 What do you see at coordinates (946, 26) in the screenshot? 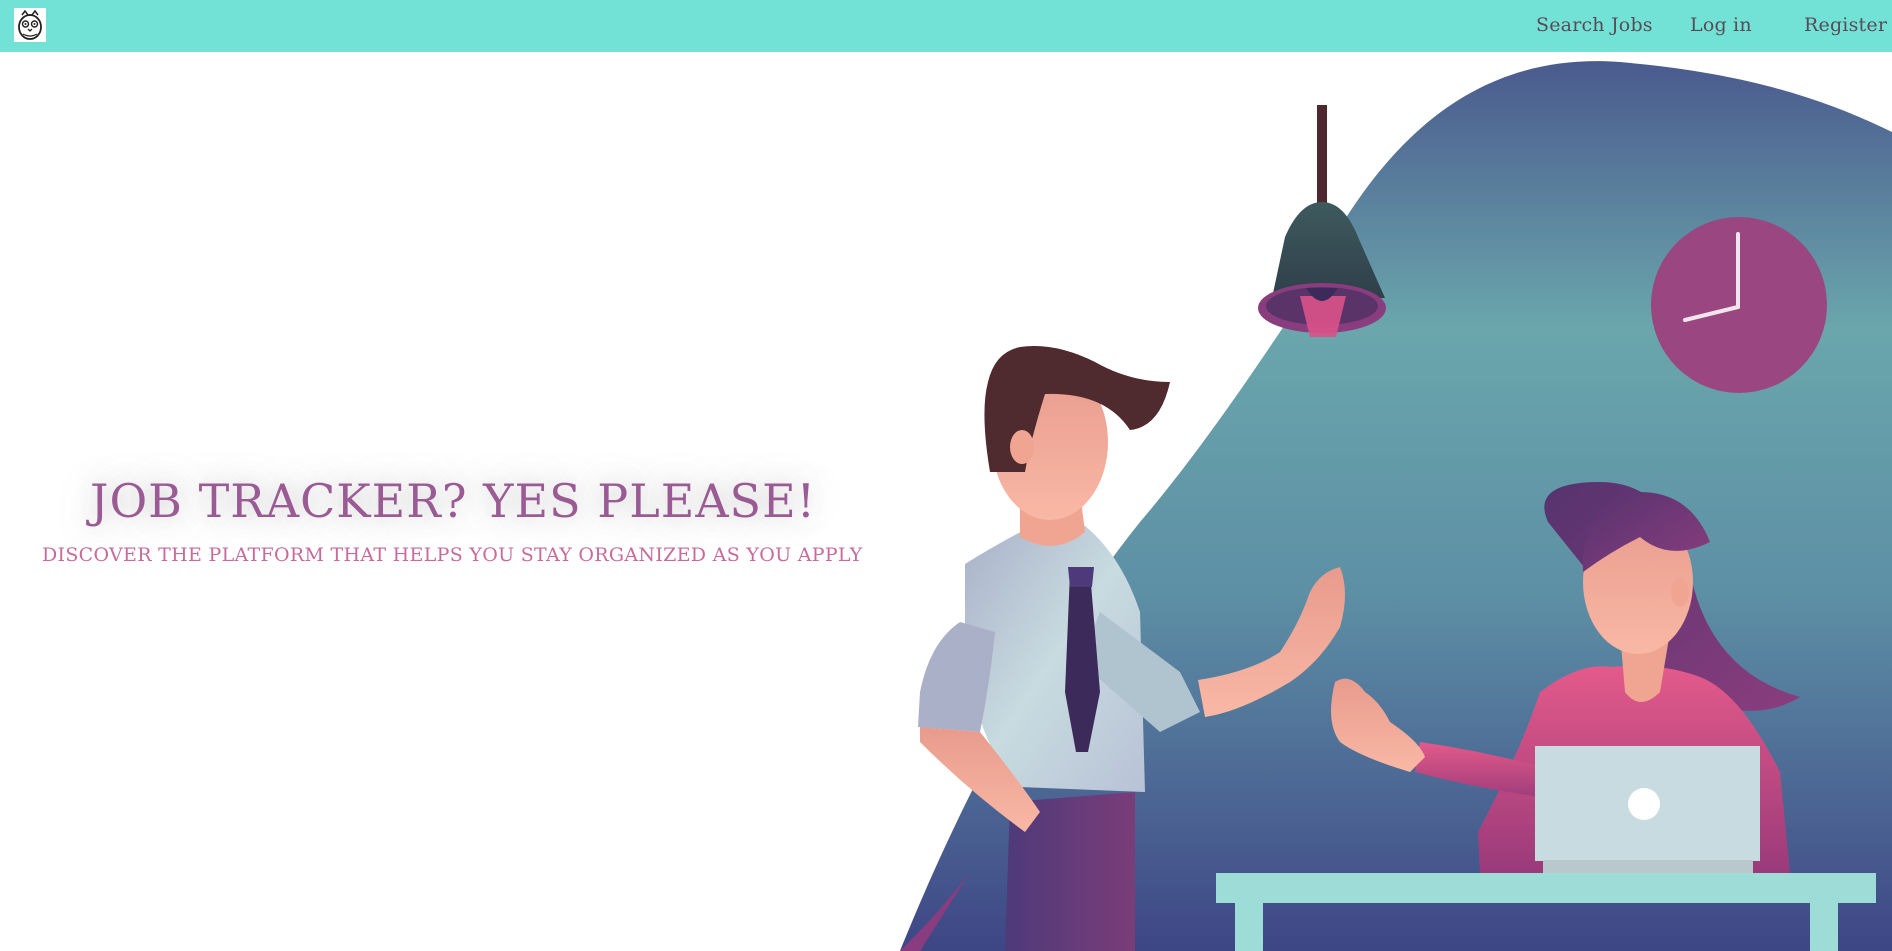
I see `navbar: Search Jobs Log in Register` at bounding box center [946, 26].